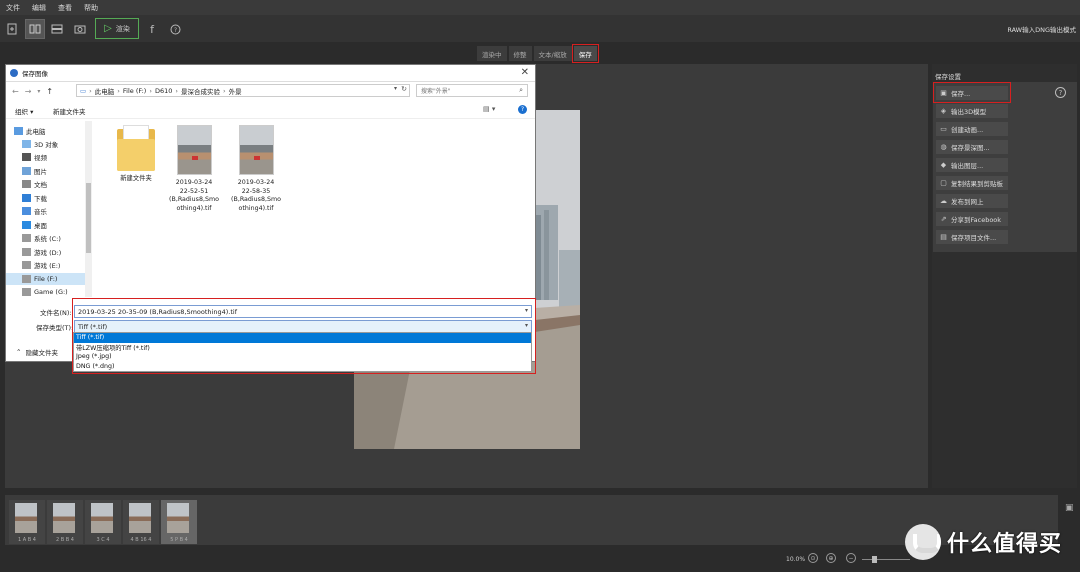 The width and height of the screenshot is (1080, 572). Describe the element at coordinates (492, 53) in the screenshot. I see `tab-rendering: 渲染中` at that location.